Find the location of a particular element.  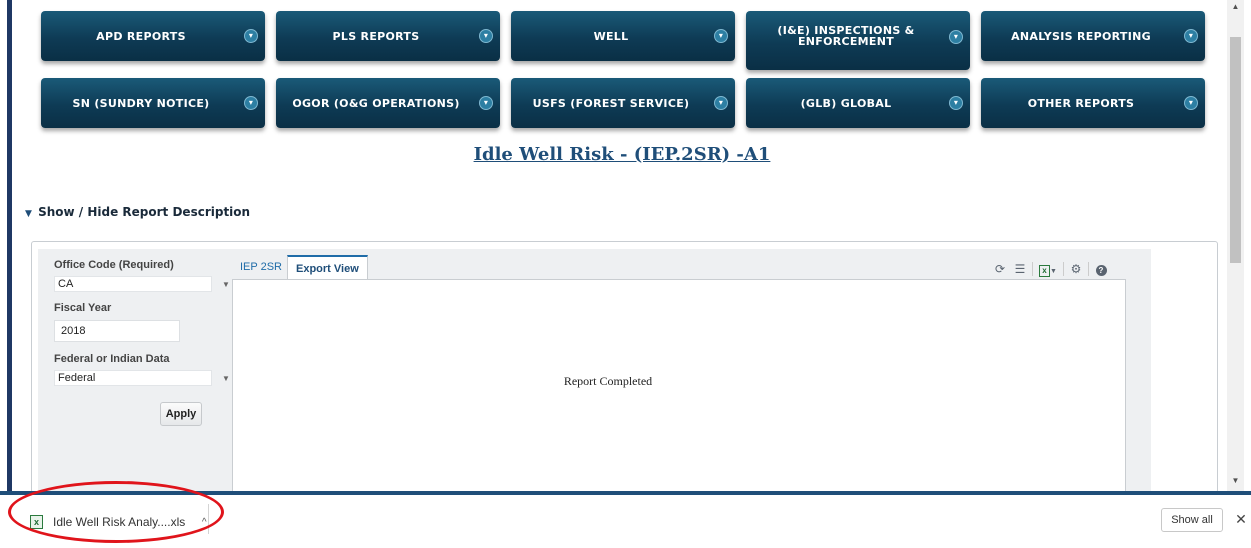

scrollbar-thumb is located at coordinates (1235, 150).